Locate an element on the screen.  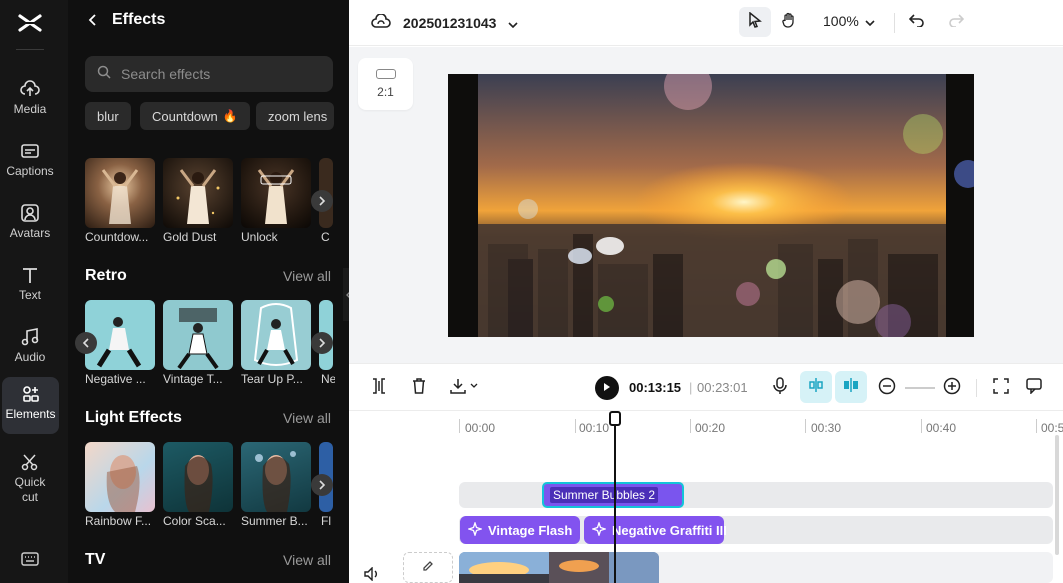
comment-button is located at coordinates (1034, 388).